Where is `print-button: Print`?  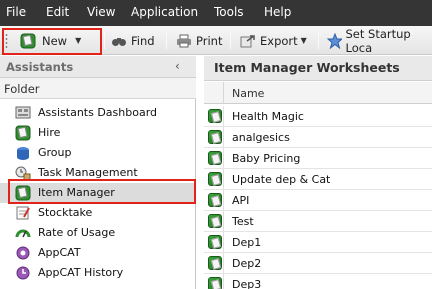
print-button: Print is located at coordinates (199, 40).